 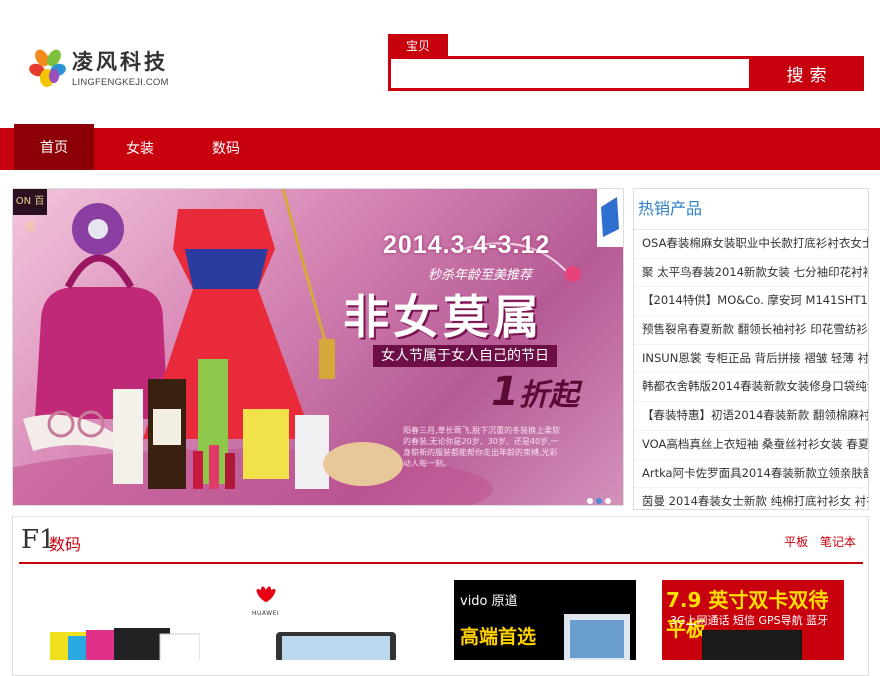 What do you see at coordinates (47, 68) in the screenshot?
I see `flower-logo-icon` at bounding box center [47, 68].